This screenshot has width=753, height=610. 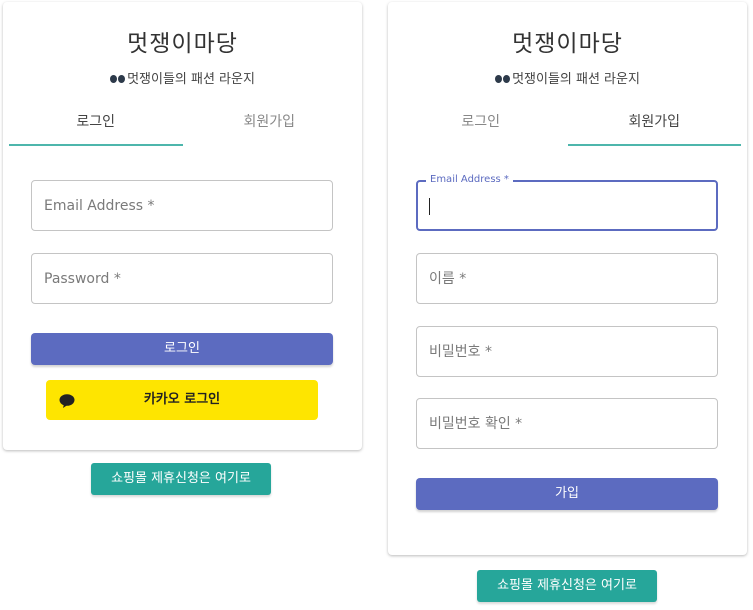 I want to click on signup-password-field, so click(x=567, y=351).